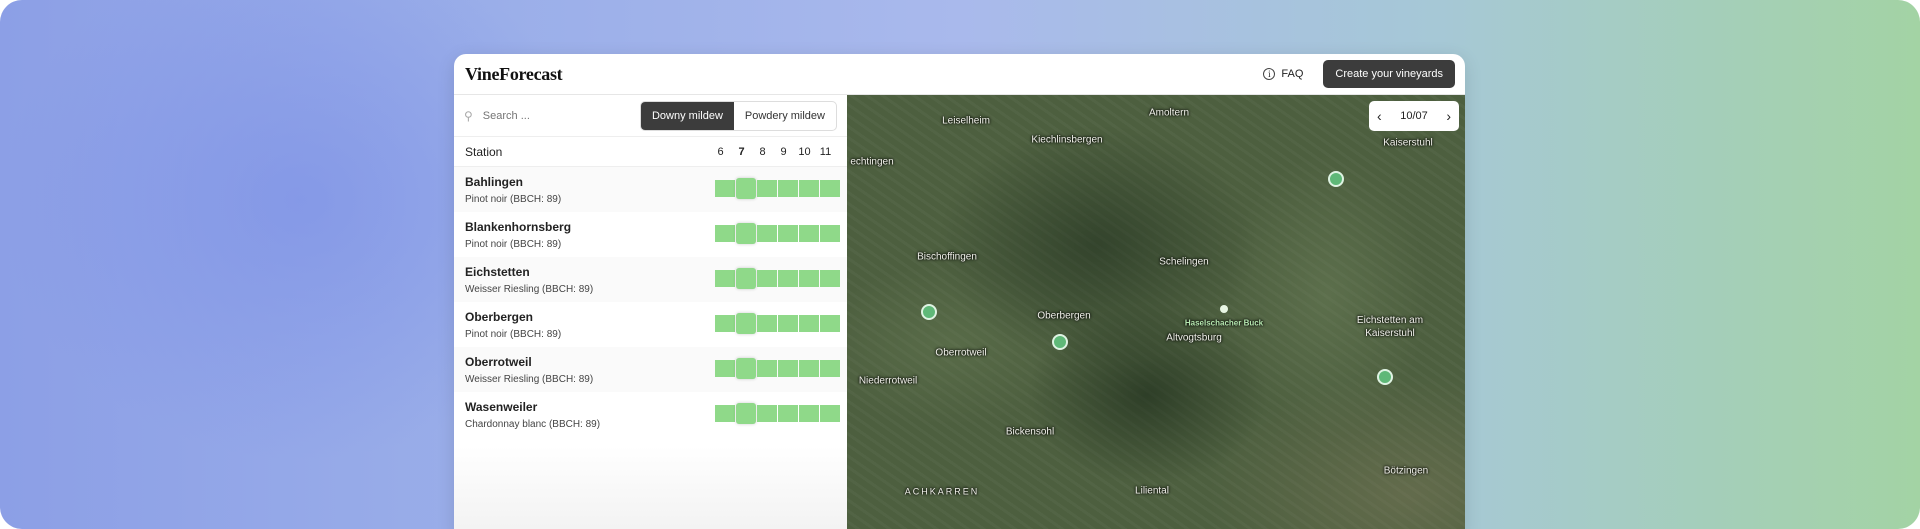  What do you see at coordinates (961, 353) in the screenshot?
I see `map-place-label: Oberrotweil` at bounding box center [961, 353].